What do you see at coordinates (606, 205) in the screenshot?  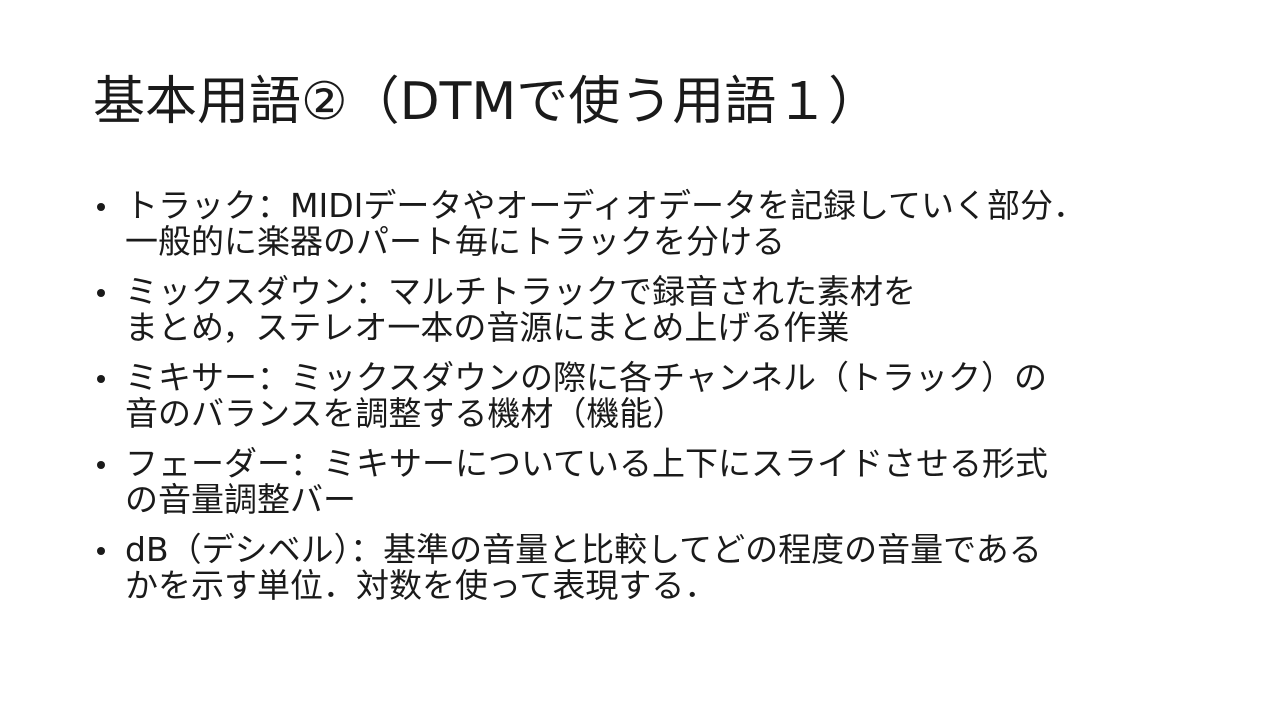 I see `bullet-text-line: トラック：MIDIデータやオーディオデータを記録していく部分．` at bounding box center [606, 205].